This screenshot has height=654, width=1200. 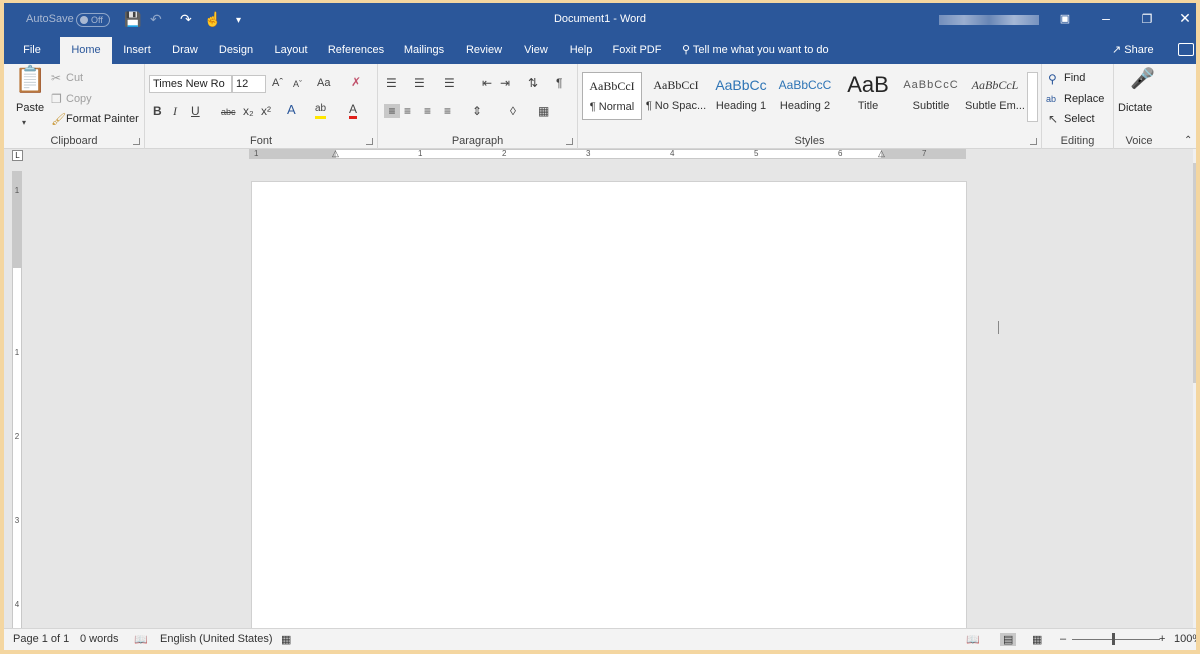 What do you see at coordinates (543, 111) in the screenshot?
I see `borders-icon: ▦` at bounding box center [543, 111].